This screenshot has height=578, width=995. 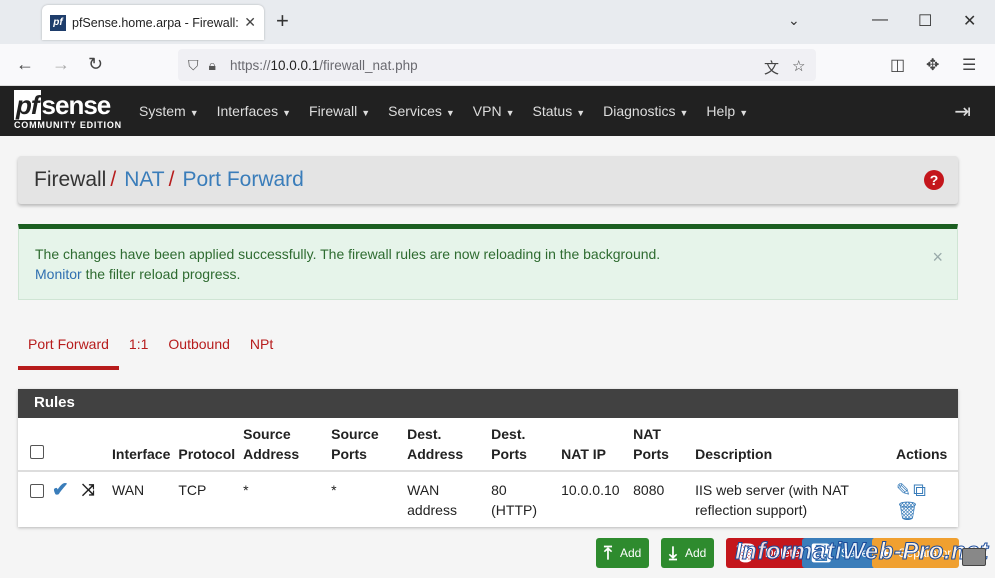 What do you see at coordinates (645, 111) in the screenshot?
I see `menu-diagnostics: Diagnostics ▼` at bounding box center [645, 111].